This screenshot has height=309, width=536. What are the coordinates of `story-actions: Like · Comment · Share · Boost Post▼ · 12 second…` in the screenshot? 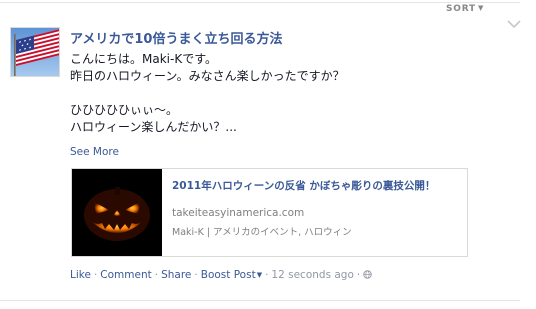 It's located at (221, 275).